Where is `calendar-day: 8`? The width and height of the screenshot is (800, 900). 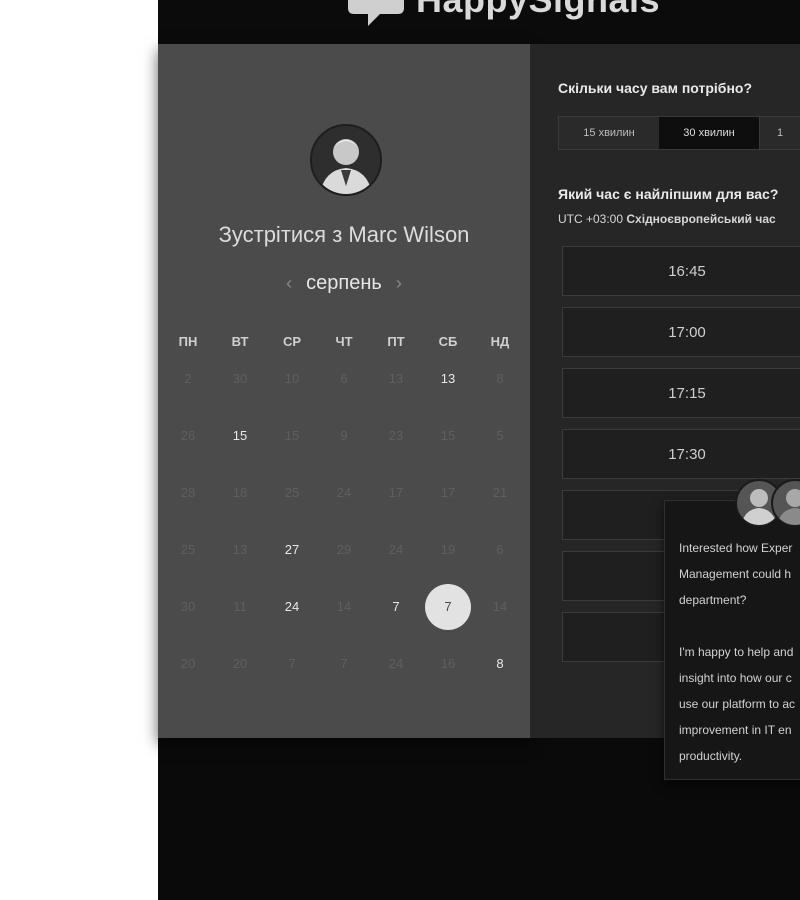 calendar-day: 8 is located at coordinates (500, 378).